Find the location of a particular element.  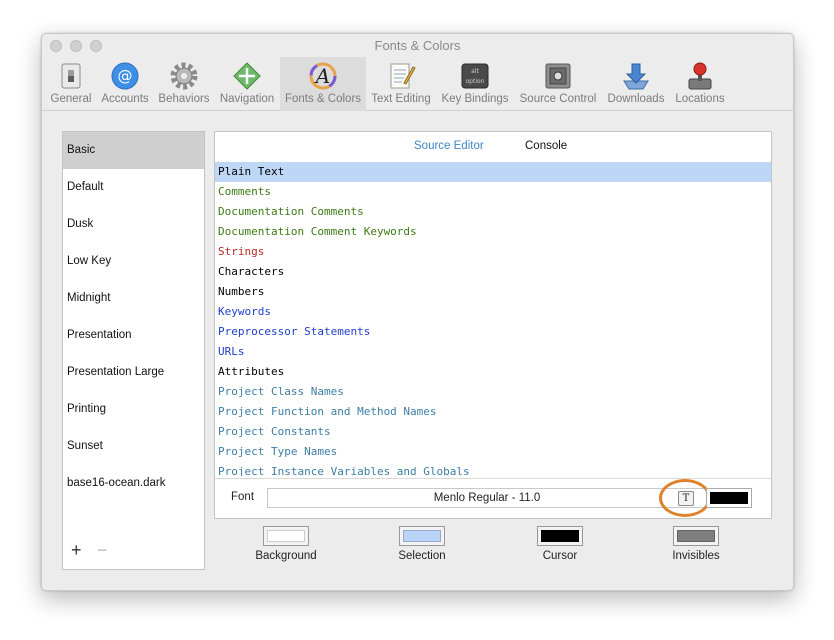

cursor-swatch is located at coordinates (560, 536).